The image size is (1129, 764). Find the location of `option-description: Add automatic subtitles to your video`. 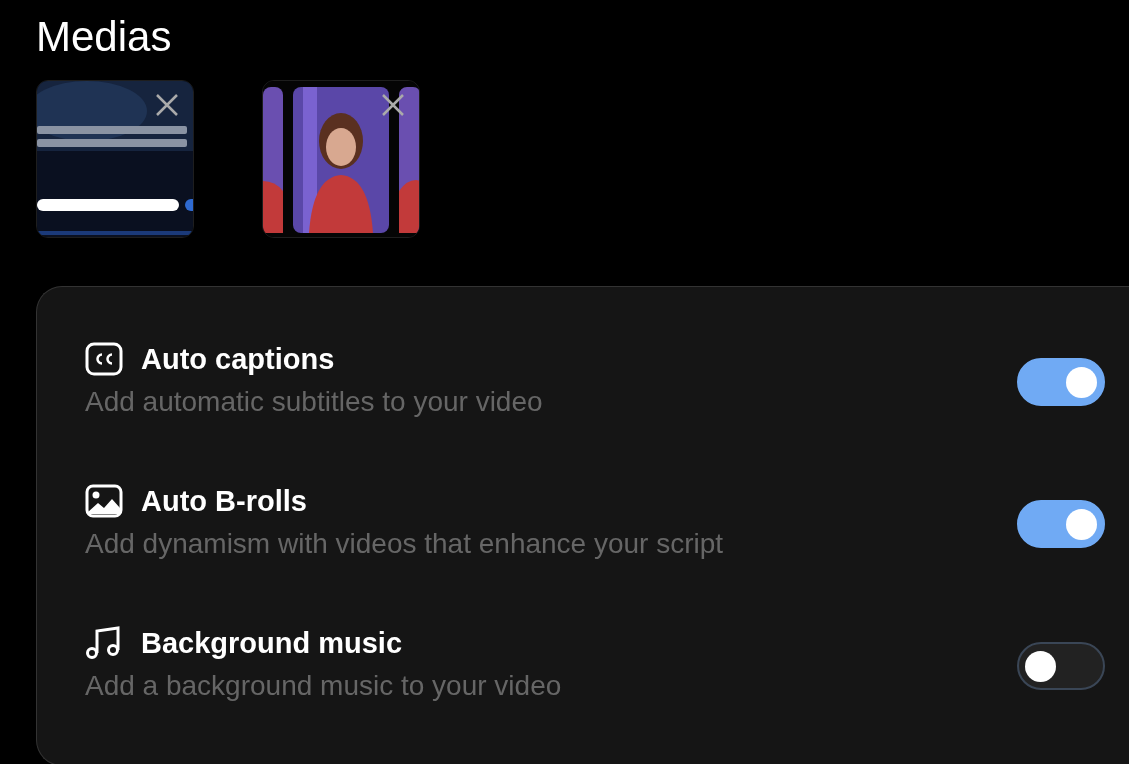

option-description: Add automatic subtitles to your video is located at coordinates (314, 402).